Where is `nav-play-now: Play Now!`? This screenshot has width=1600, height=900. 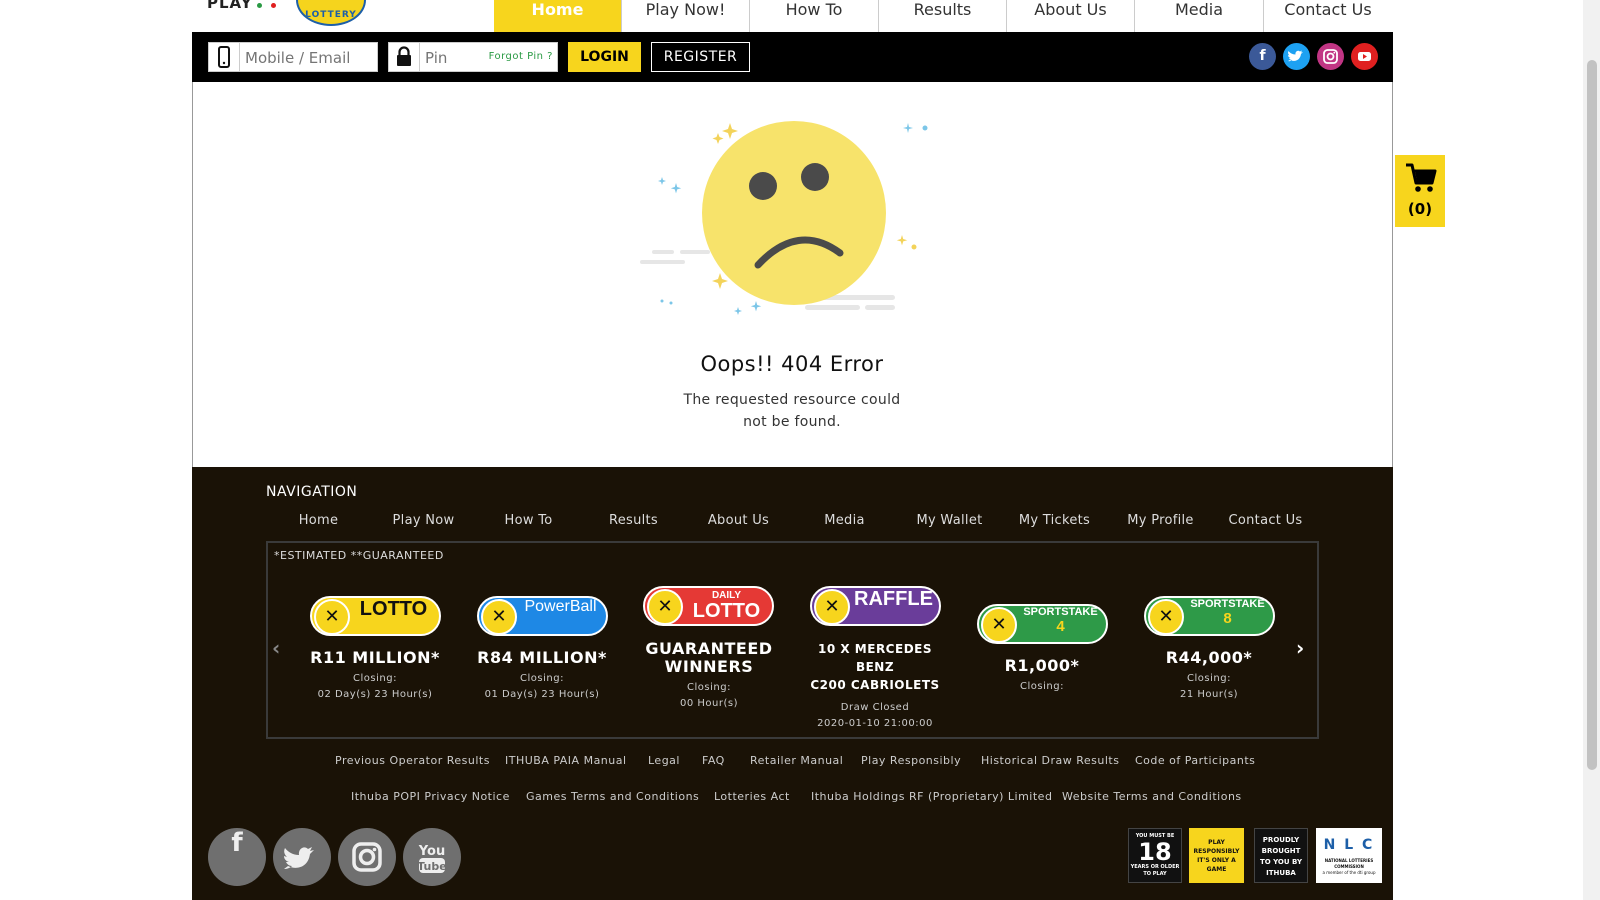
nav-play-now: Play Now! is located at coordinates (686, 16).